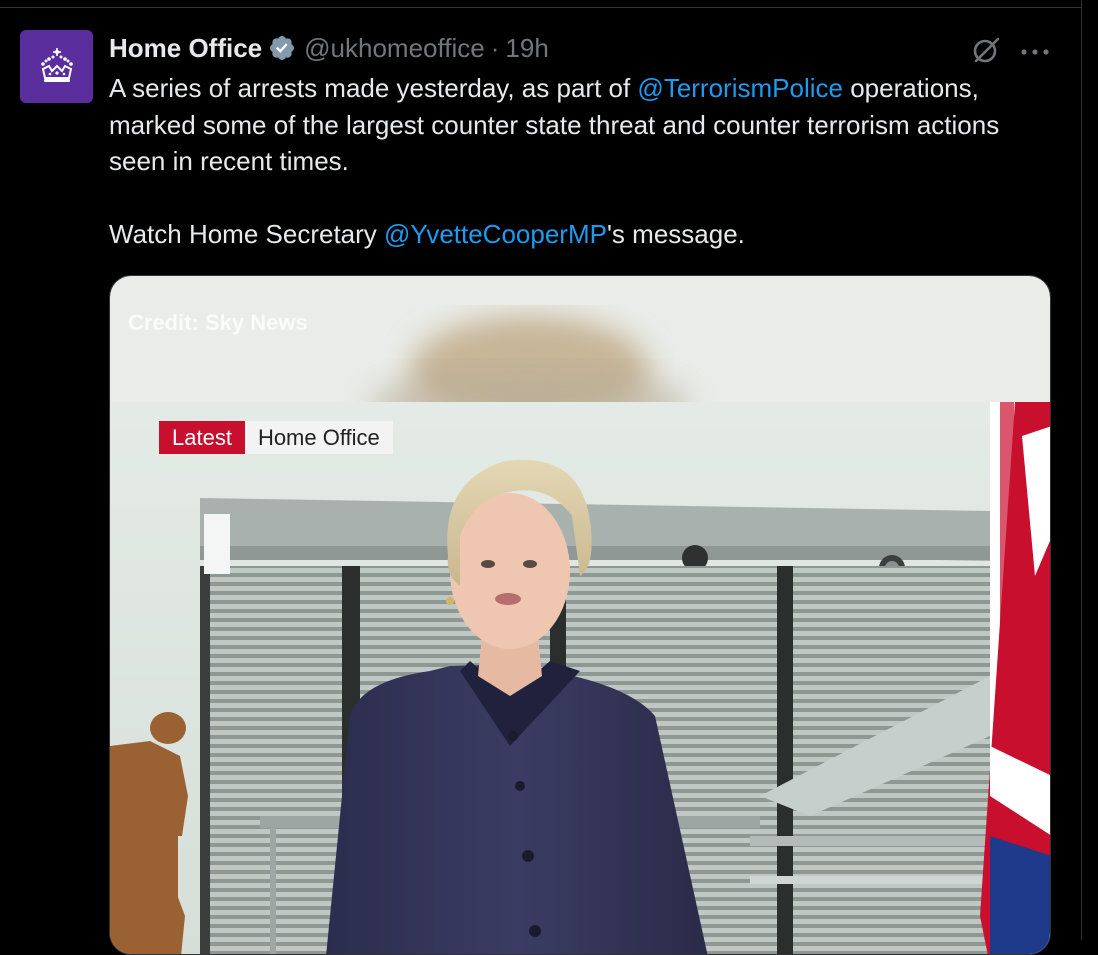 The image size is (1098, 955). What do you see at coordinates (1035, 49) in the screenshot?
I see `more-icon` at bounding box center [1035, 49].